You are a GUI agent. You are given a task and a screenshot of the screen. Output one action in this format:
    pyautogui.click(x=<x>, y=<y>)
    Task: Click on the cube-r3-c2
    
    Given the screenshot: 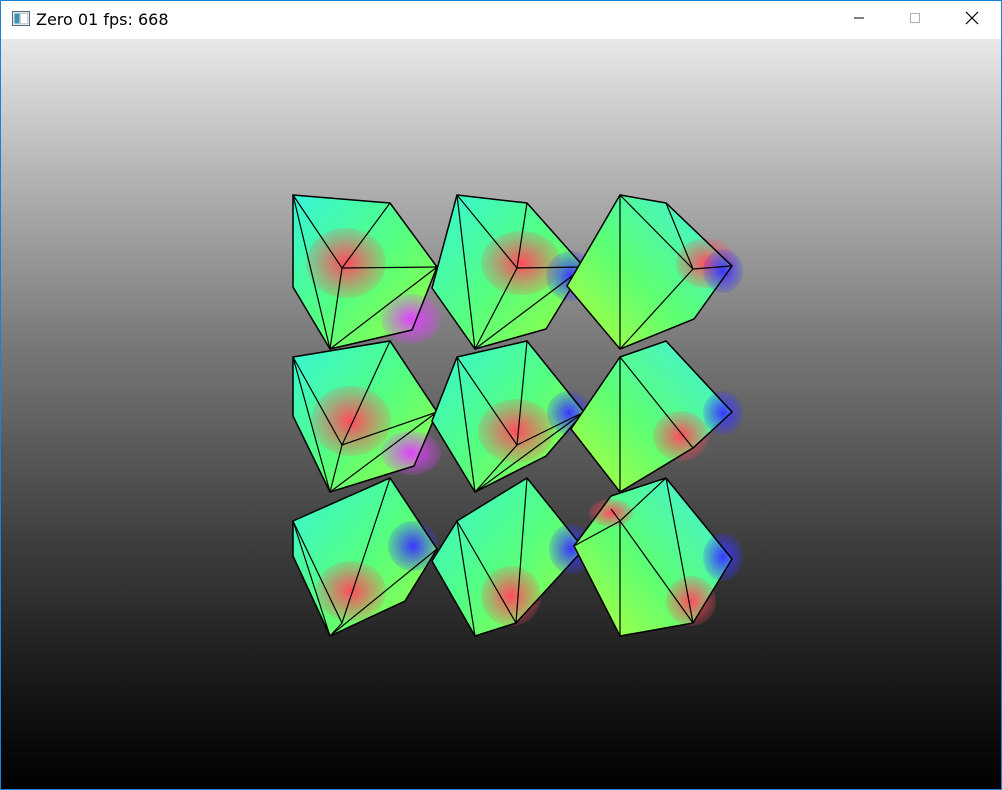 What is the action you would take?
    pyautogui.click(x=512, y=557)
    